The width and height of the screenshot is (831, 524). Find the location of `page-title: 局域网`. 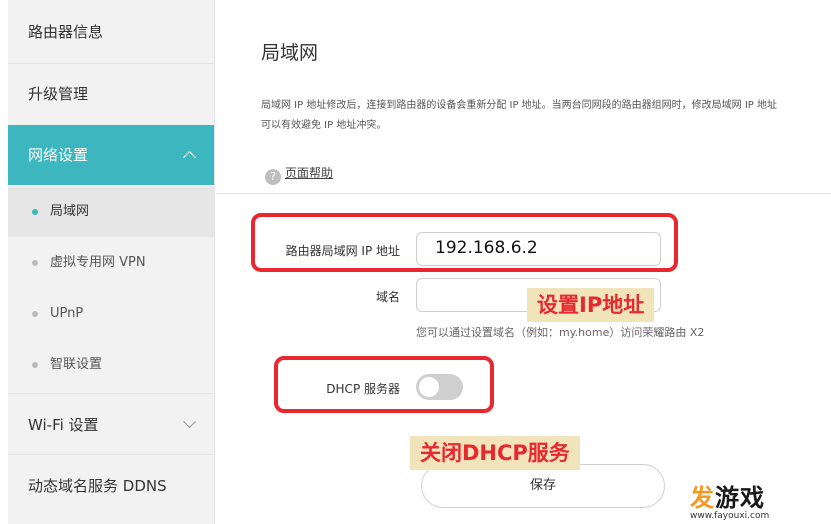

page-title: 局域网 is located at coordinates (290, 53).